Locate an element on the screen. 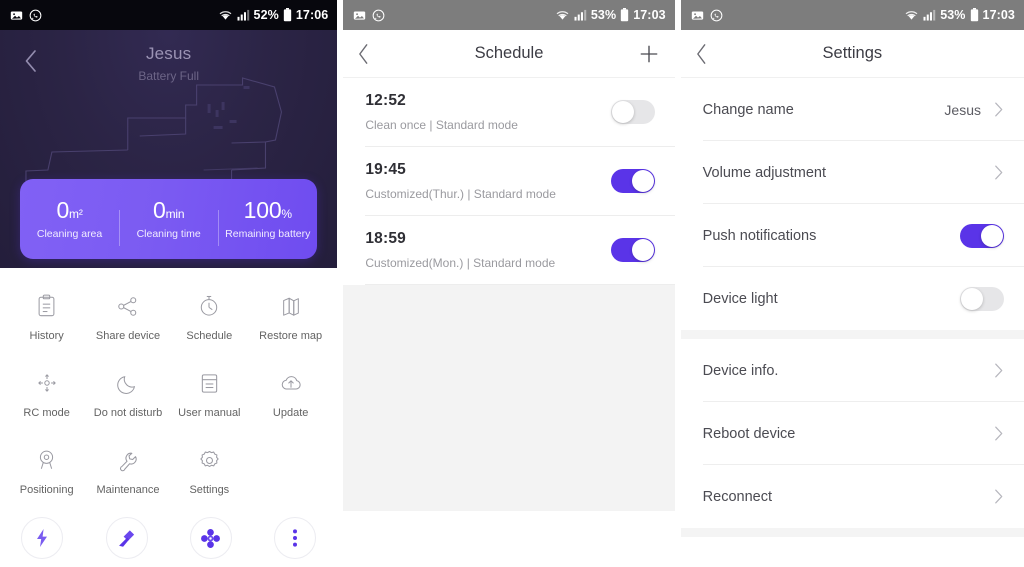 The image size is (1024, 567). feature-user-manual: User manual is located at coordinates (209, 399).